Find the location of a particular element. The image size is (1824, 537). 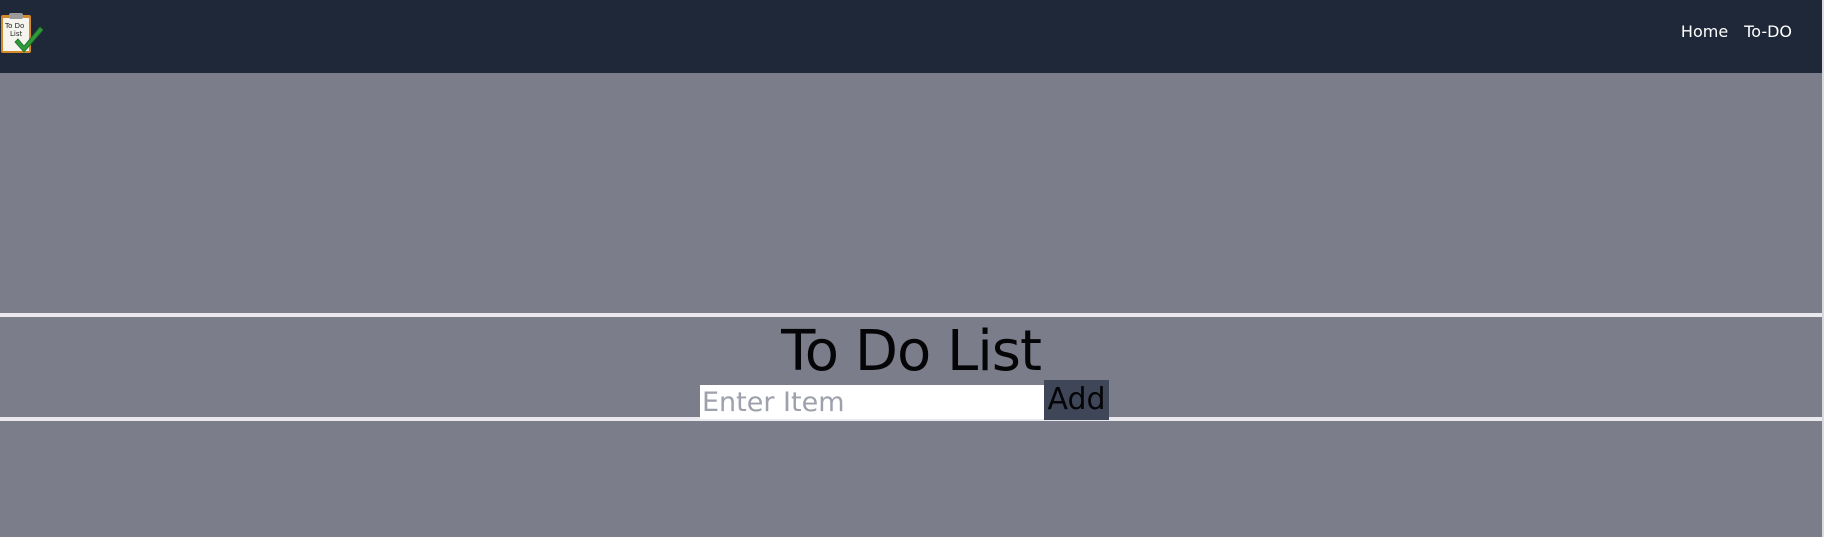

todo-clipboard-checkmark-icon: To Do List is located at coordinates (22, 33).